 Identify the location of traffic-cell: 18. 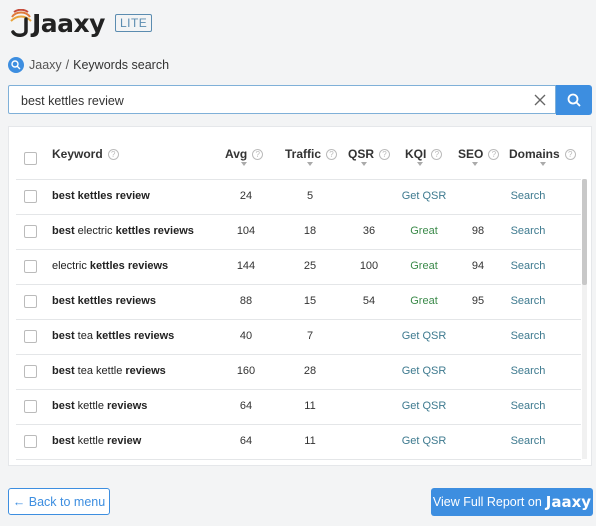
(310, 231).